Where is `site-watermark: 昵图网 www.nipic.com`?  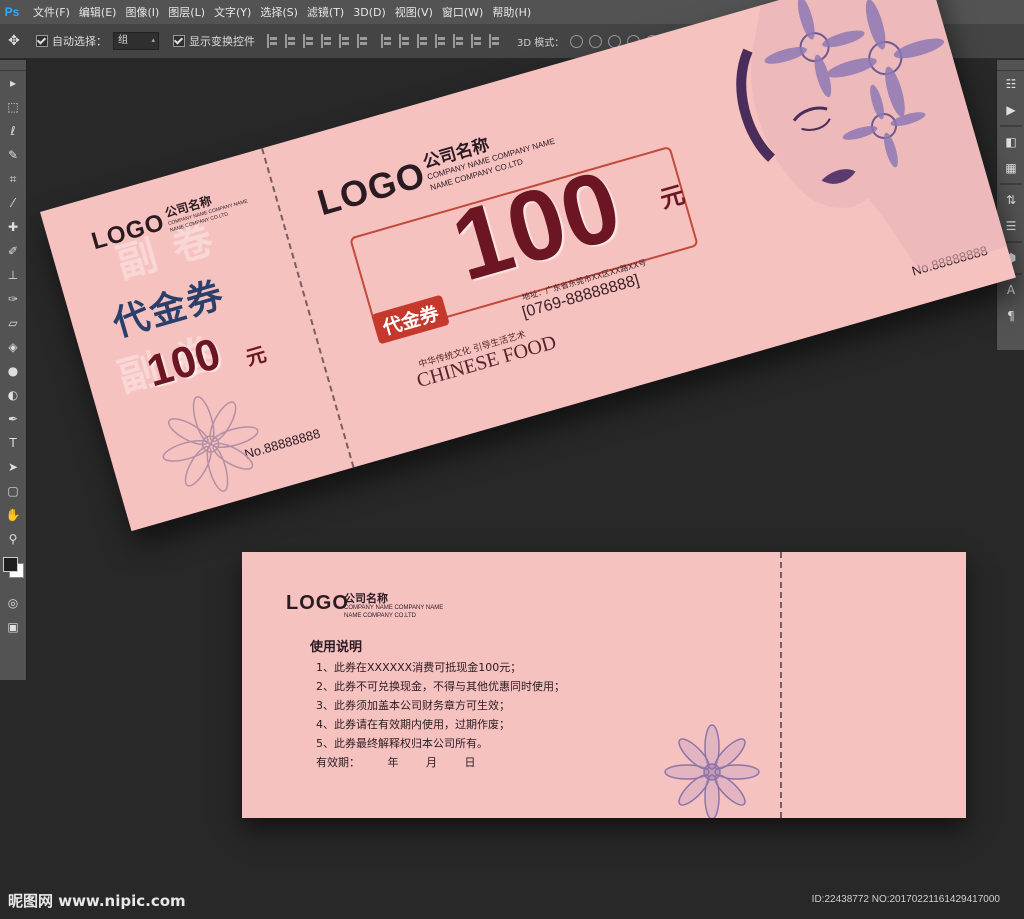 site-watermark: 昵图网 www.nipic.com is located at coordinates (97, 901).